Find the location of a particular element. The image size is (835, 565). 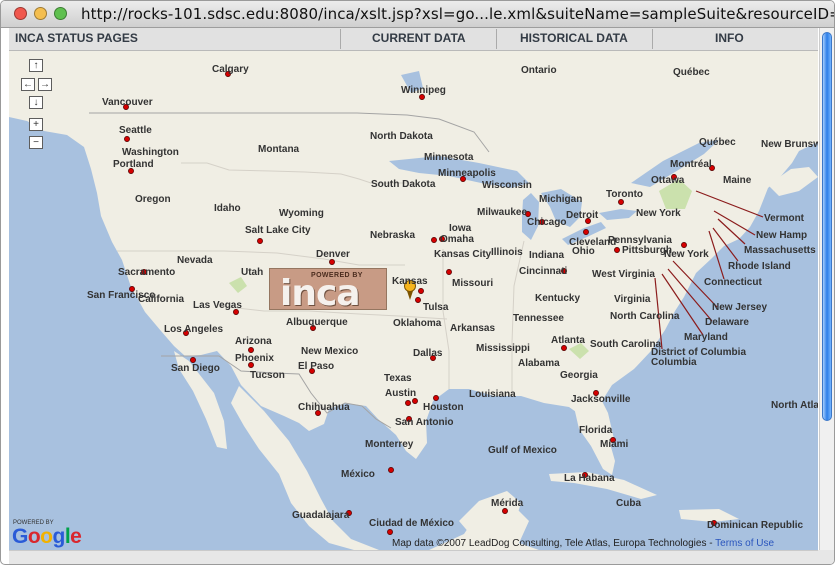

map-label: Oregon is located at coordinates (153, 199).